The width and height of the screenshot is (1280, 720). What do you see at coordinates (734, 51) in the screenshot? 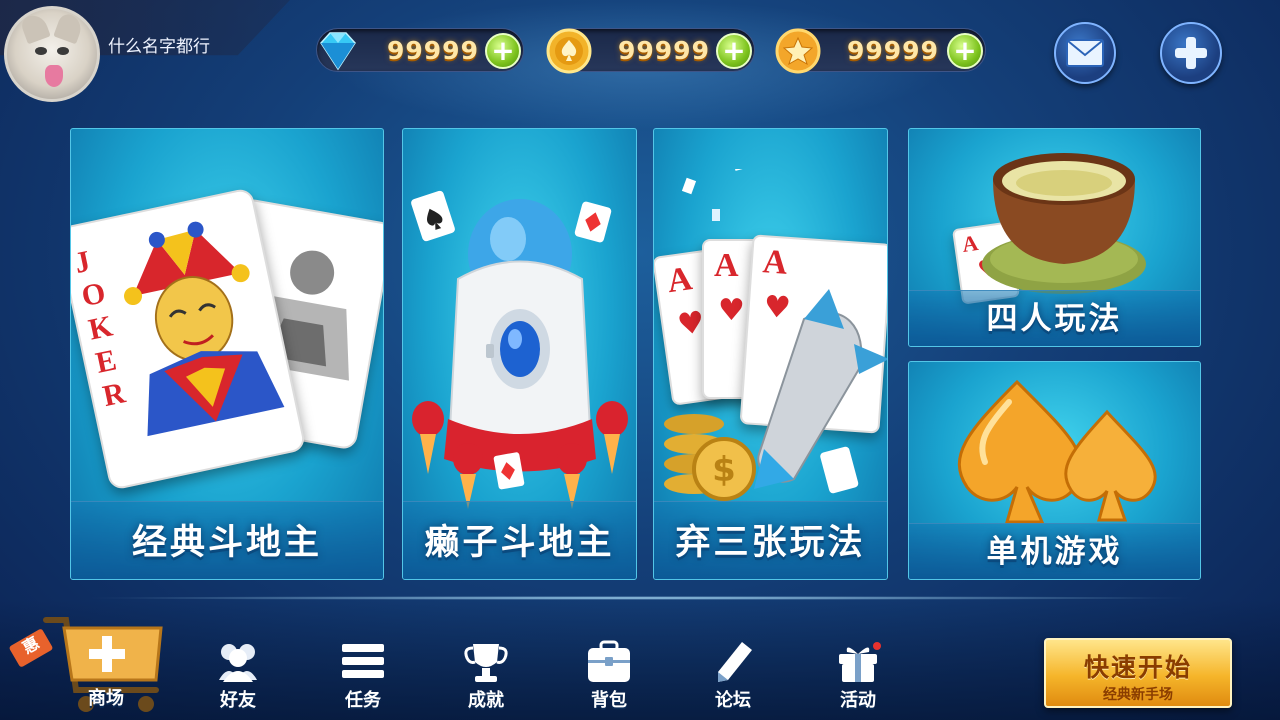
I see `add-gold-button: +` at bounding box center [734, 51].